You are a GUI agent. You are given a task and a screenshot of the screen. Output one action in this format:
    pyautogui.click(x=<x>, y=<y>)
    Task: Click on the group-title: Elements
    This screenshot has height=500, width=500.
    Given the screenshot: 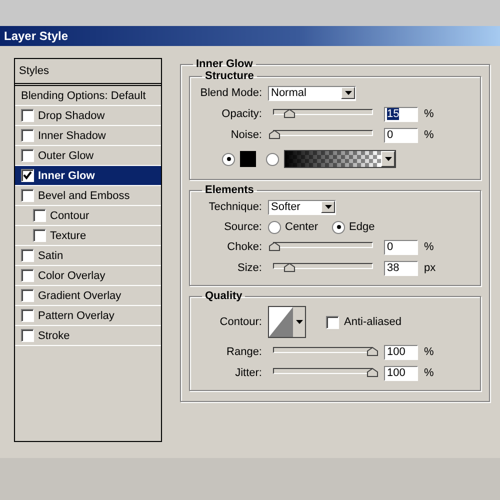 What is the action you would take?
    pyautogui.click(x=229, y=190)
    